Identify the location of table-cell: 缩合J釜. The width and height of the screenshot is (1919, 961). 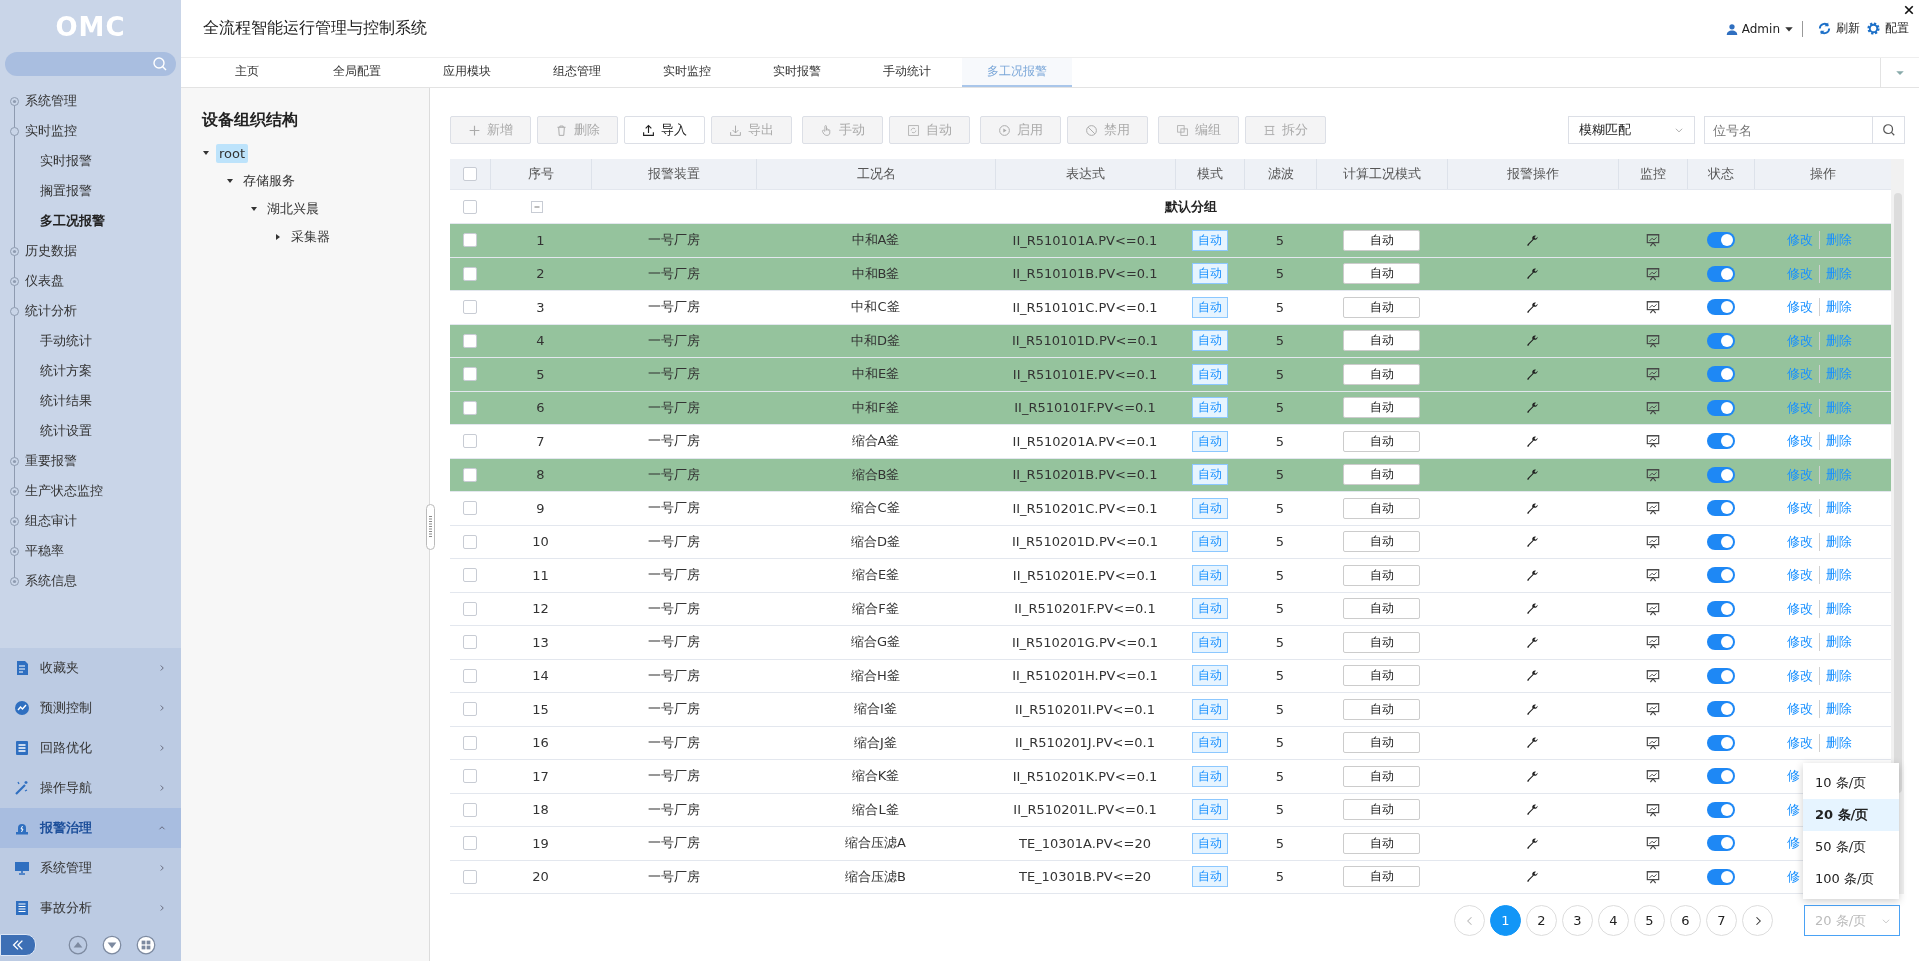
(875, 742).